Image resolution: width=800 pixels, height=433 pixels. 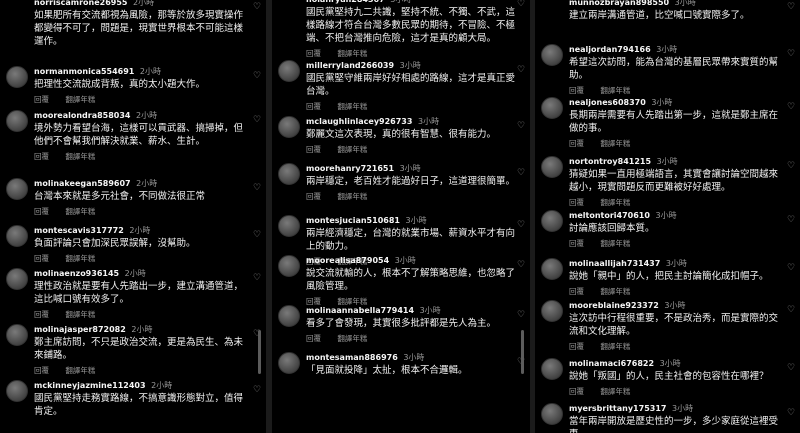 What do you see at coordinates (76, 273) in the screenshot?
I see `username: molinaenzo936145` at bounding box center [76, 273].